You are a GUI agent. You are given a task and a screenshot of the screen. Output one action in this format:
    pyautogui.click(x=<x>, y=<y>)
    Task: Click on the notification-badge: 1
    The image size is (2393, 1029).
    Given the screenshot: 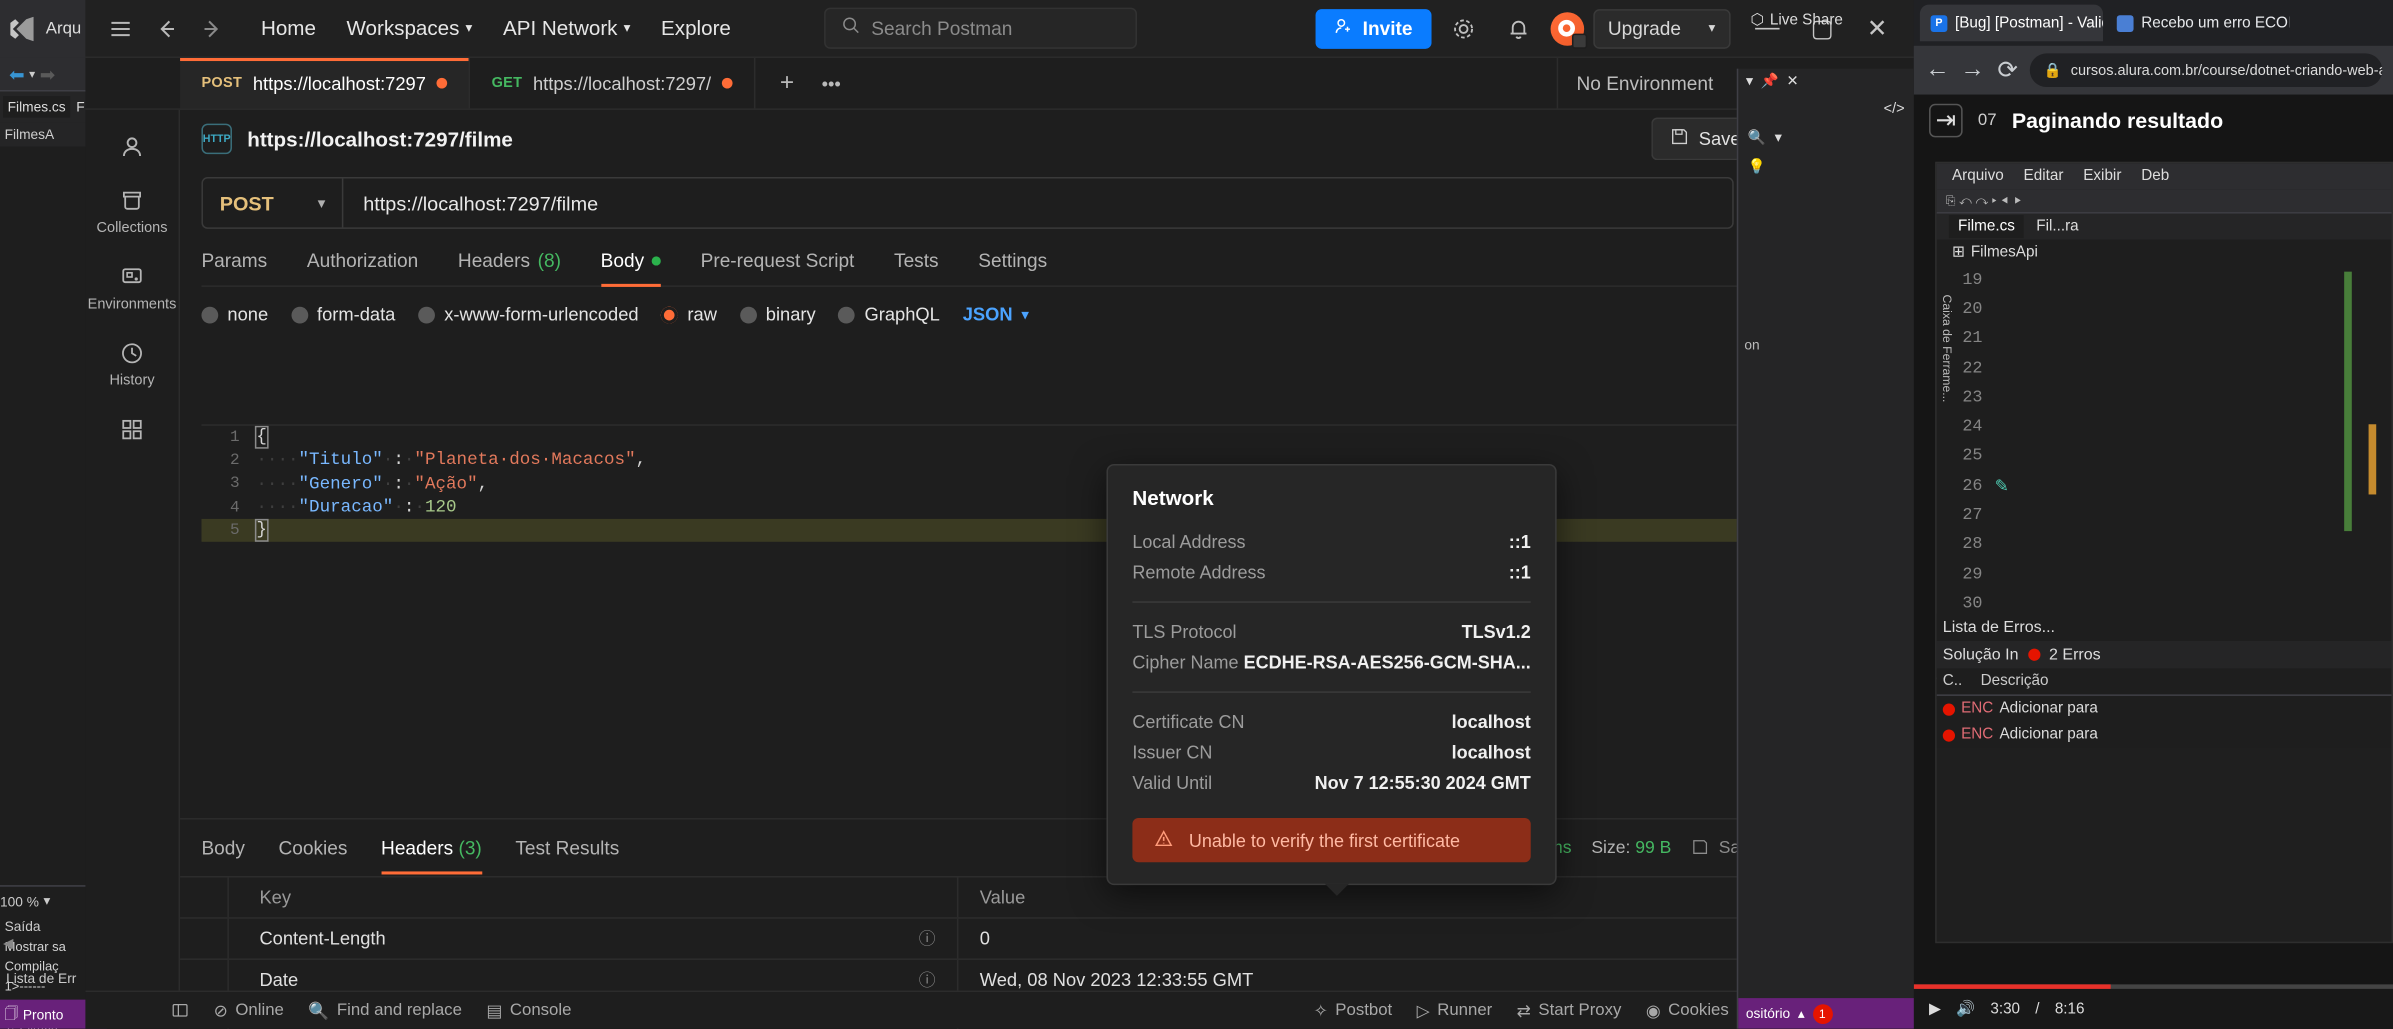 What is the action you would take?
    pyautogui.click(x=1822, y=1013)
    